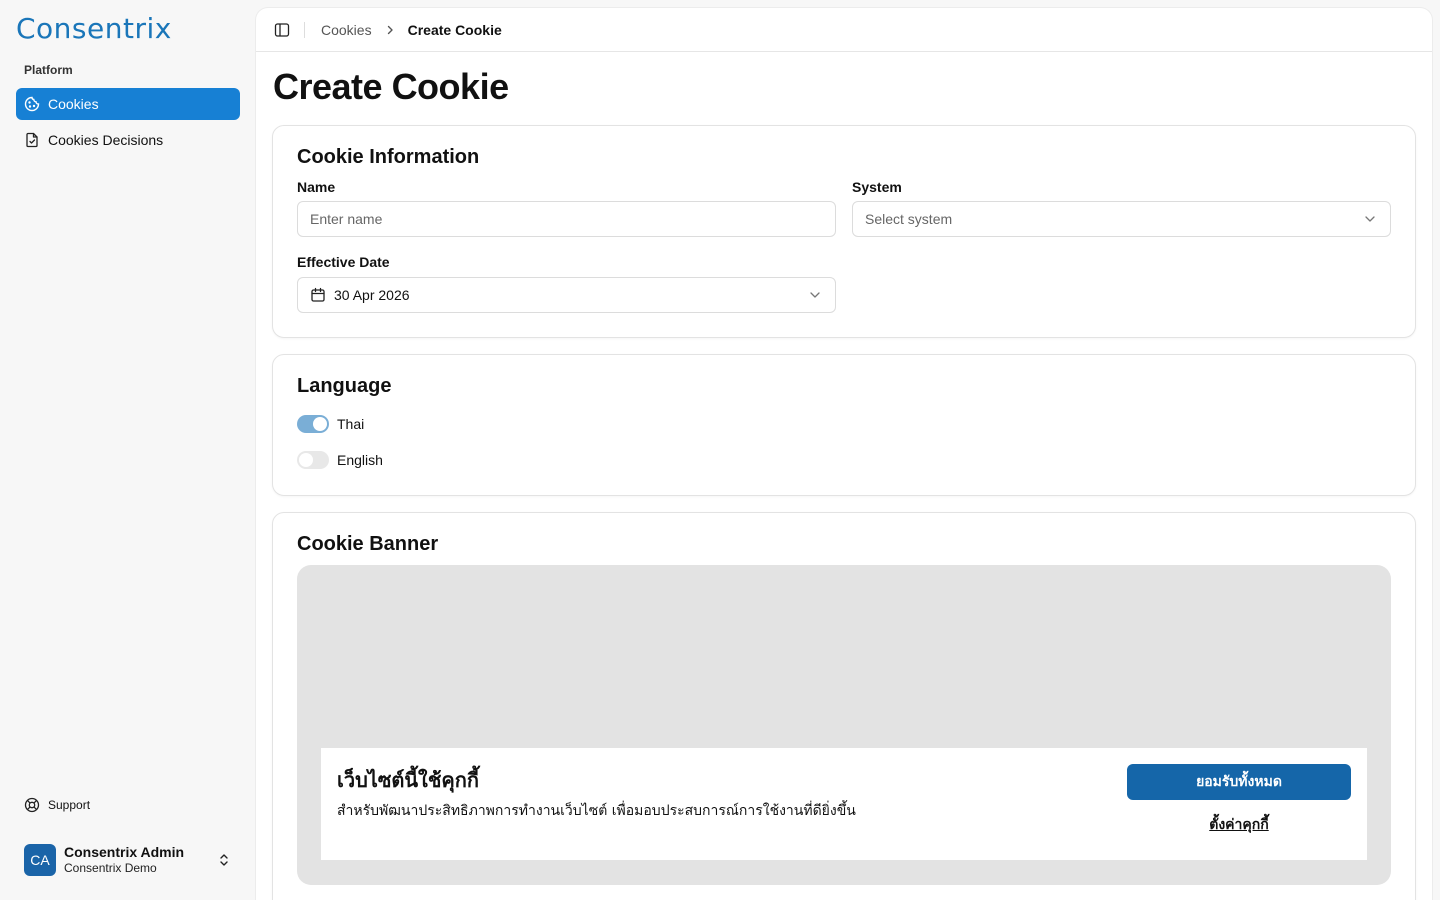 The height and width of the screenshot is (900, 1440). Describe the element at coordinates (32, 805) in the screenshot. I see `lifebuoy-icon` at that location.